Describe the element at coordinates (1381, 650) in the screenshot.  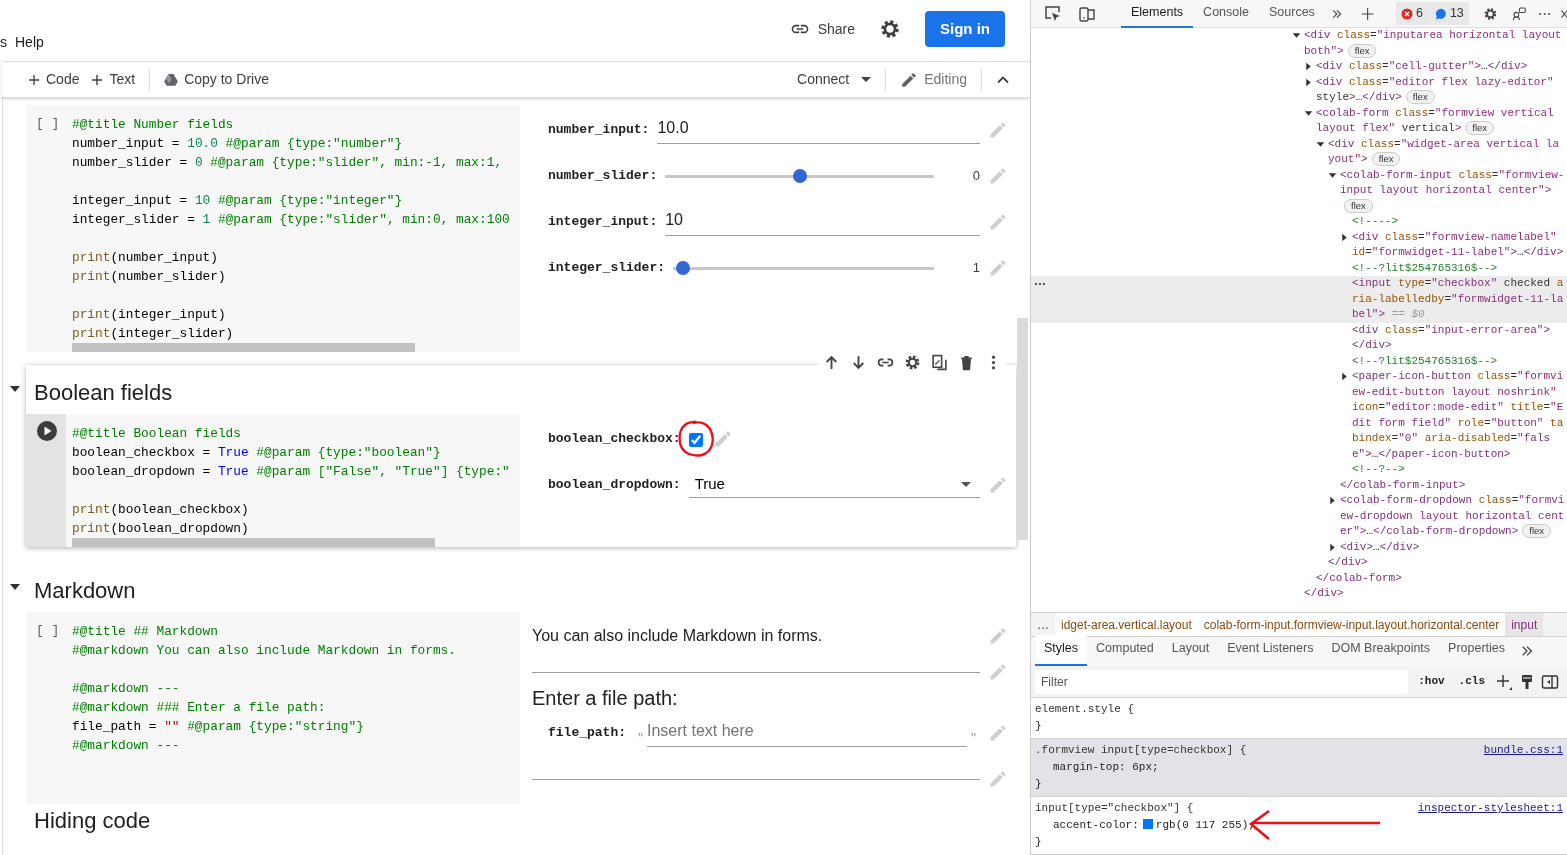
I see `panel-tab: DOM Breakpoints` at that location.